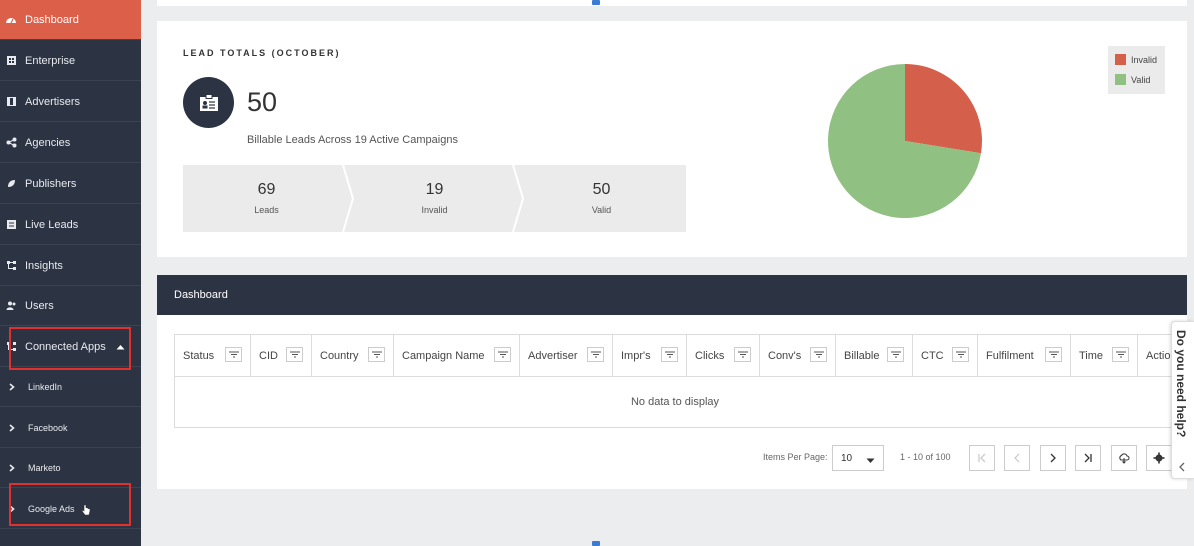 The image size is (1194, 546). I want to click on column-header: Fulfilment, so click(1024, 356).